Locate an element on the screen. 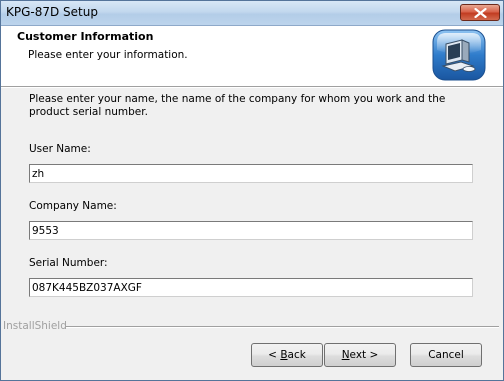 Image resolution: width=504 pixels, height=381 pixels. next-button-mnemonic: N is located at coordinates (345, 355).